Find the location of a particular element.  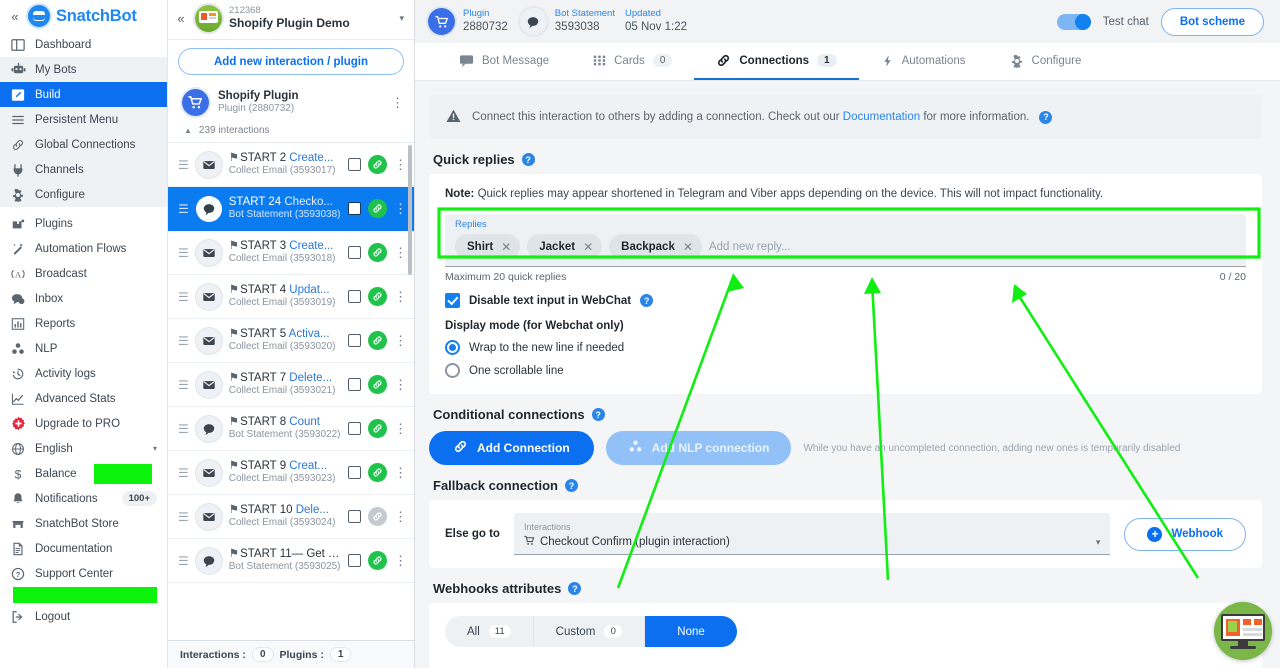

sidebar-item-notifications: Notifications 100+ is located at coordinates (83, 498).